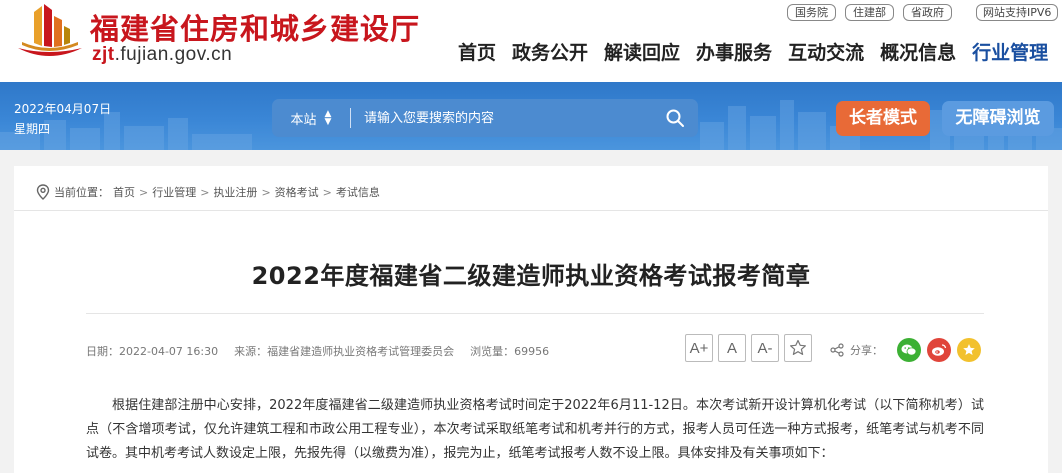 This screenshot has height=473, width=1062. What do you see at coordinates (535, 313) in the screenshot?
I see `title-divider` at bounding box center [535, 313].